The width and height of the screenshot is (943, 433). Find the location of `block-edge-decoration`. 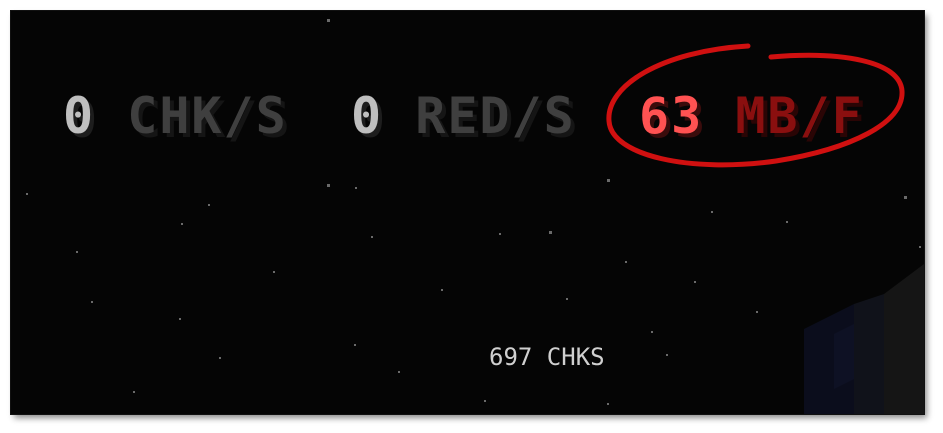

block-edge-decoration is located at coordinates (864, 339).